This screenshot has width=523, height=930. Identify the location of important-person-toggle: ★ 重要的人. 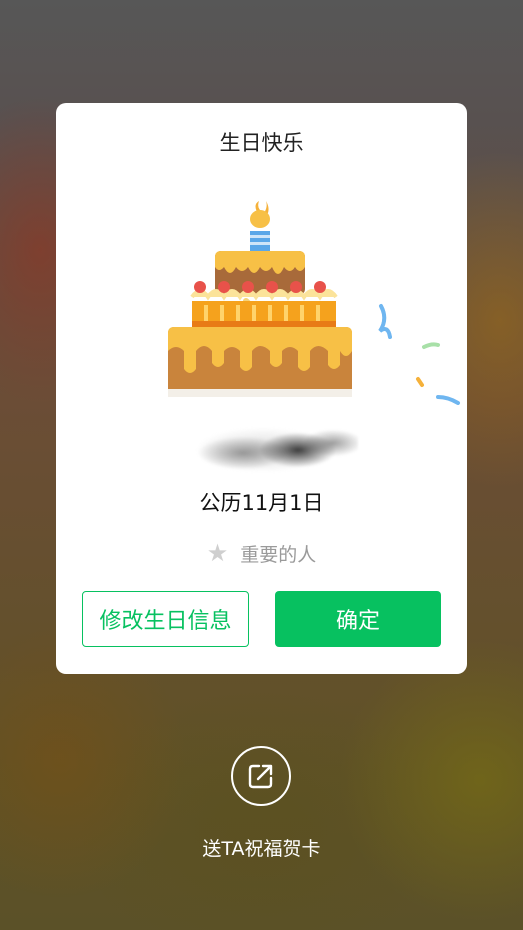
(261, 553).